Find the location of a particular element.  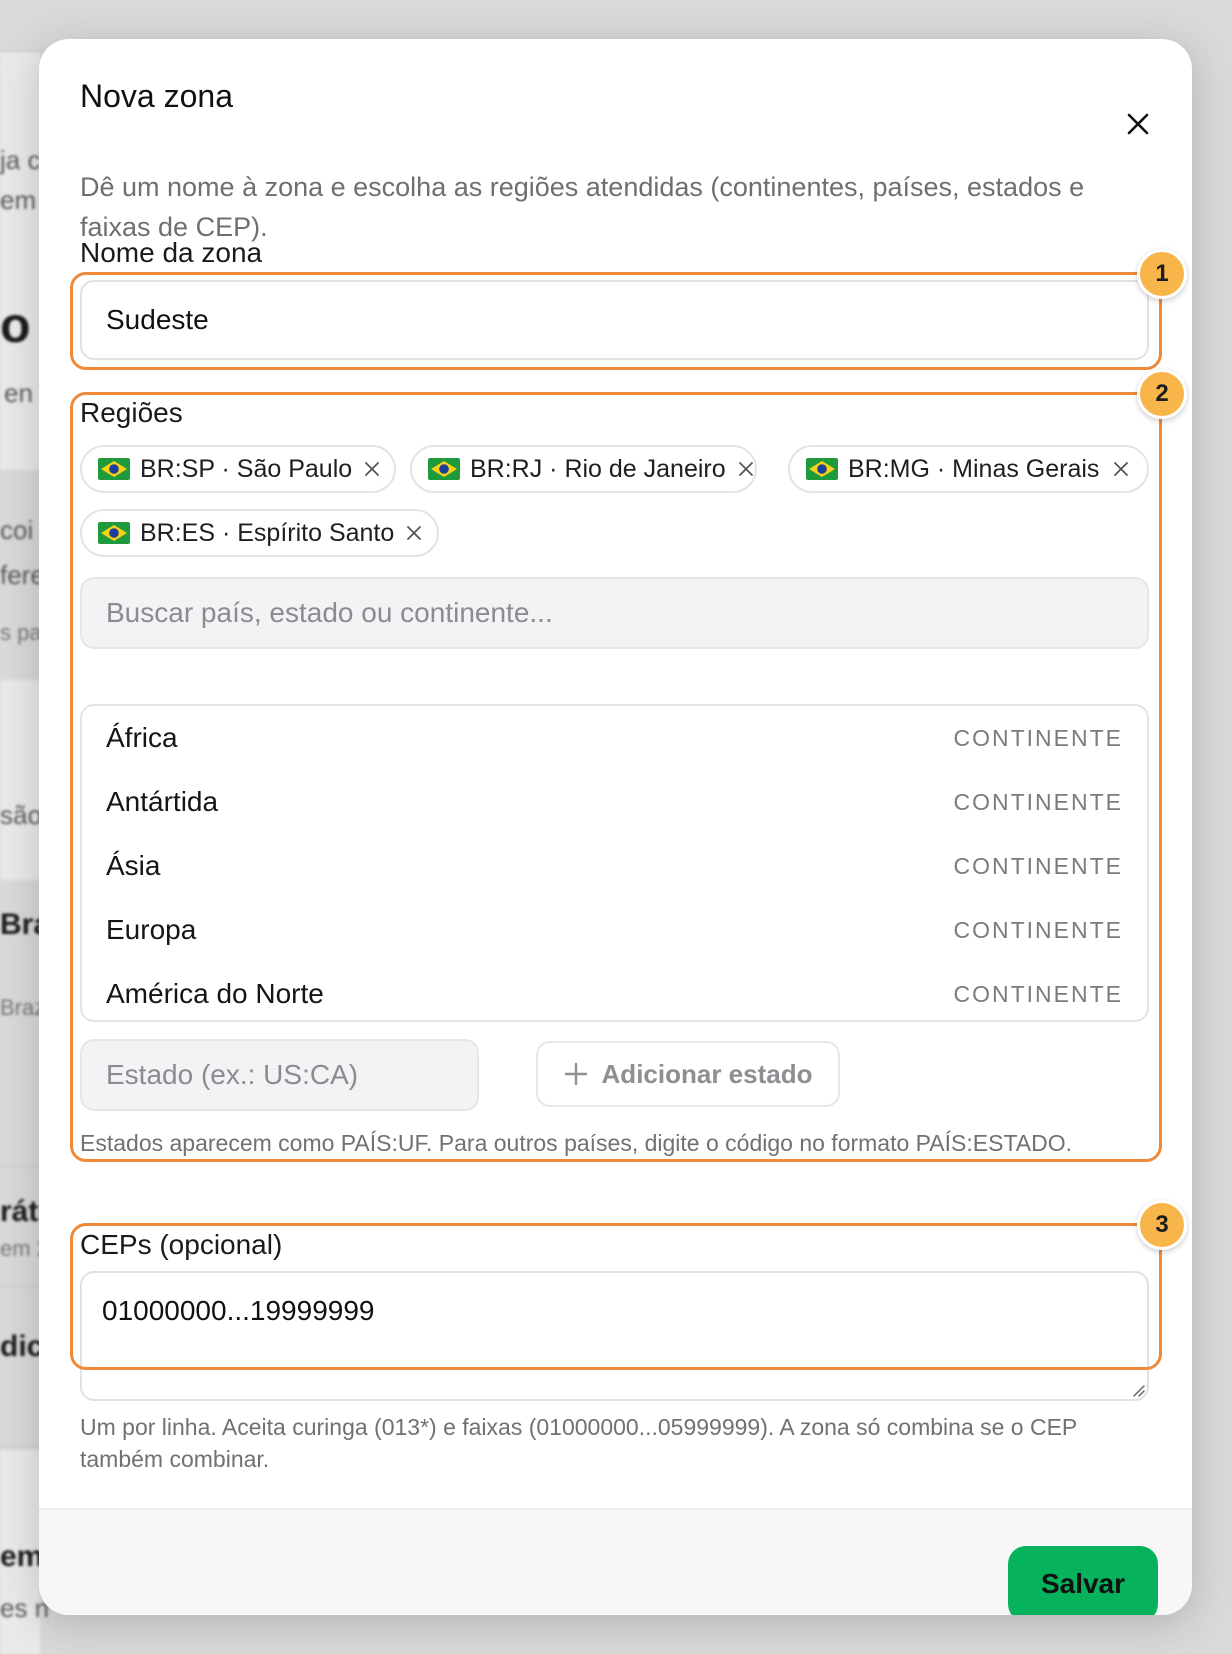

ceps-label: CEPs (opcional) is located at coordinates (181, 1244).